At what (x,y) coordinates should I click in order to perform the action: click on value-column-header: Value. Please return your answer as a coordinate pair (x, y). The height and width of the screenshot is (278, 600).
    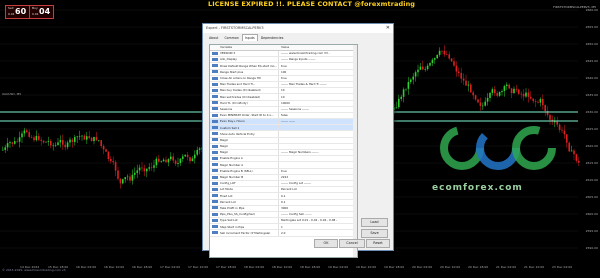
    Looking at the image, I should click on (285, 47).